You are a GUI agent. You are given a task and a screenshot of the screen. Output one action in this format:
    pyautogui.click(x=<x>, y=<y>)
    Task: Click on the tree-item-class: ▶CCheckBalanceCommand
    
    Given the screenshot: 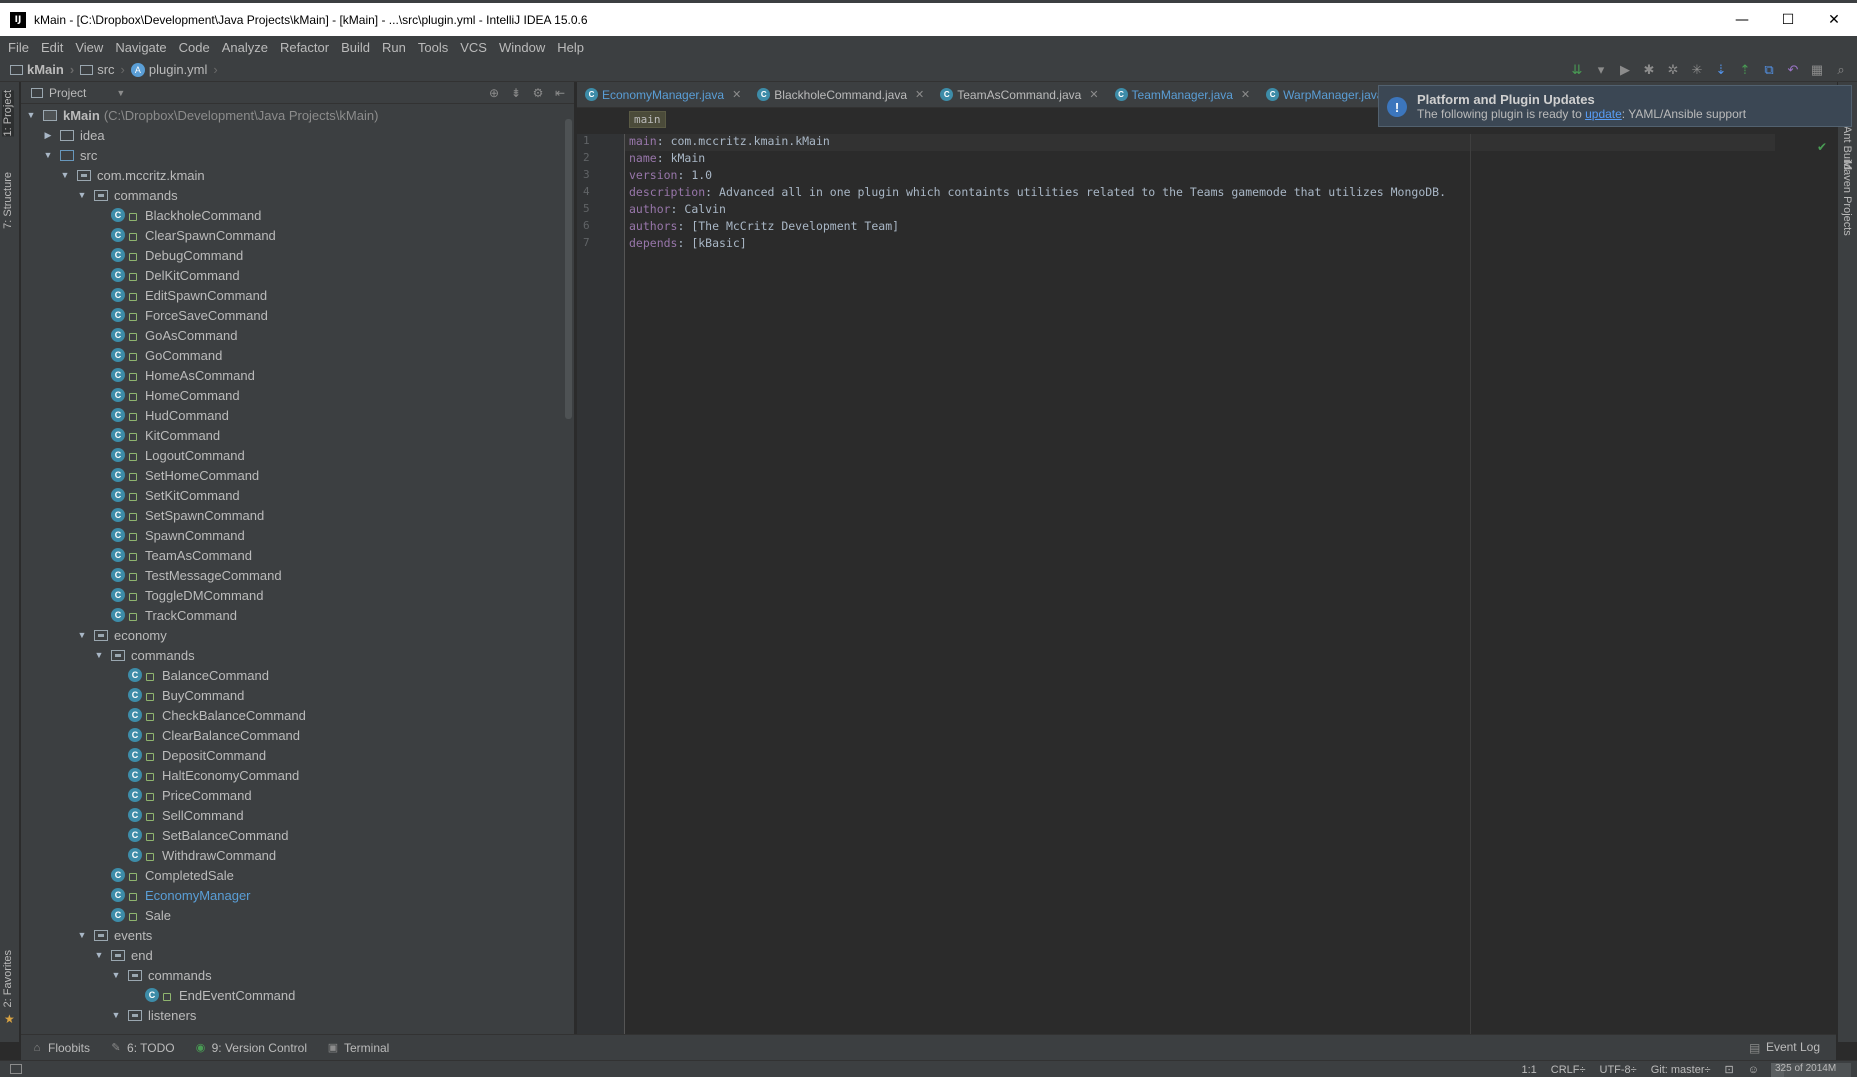 What is the action you would take?
    pyautogui.click(x=297, y=715)
    